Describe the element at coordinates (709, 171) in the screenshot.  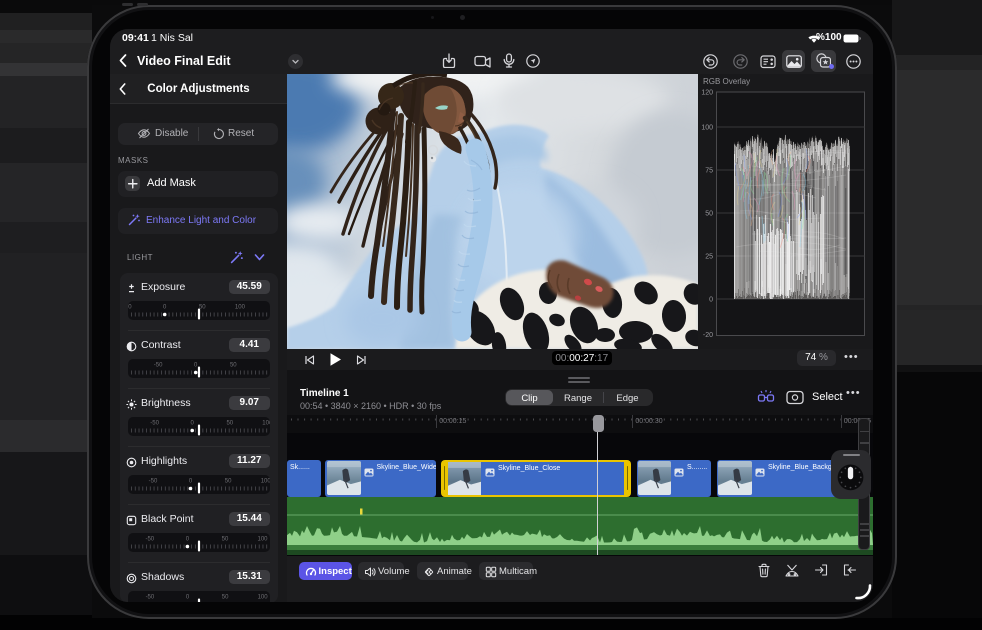
I see `svg-text: 75` at that location.